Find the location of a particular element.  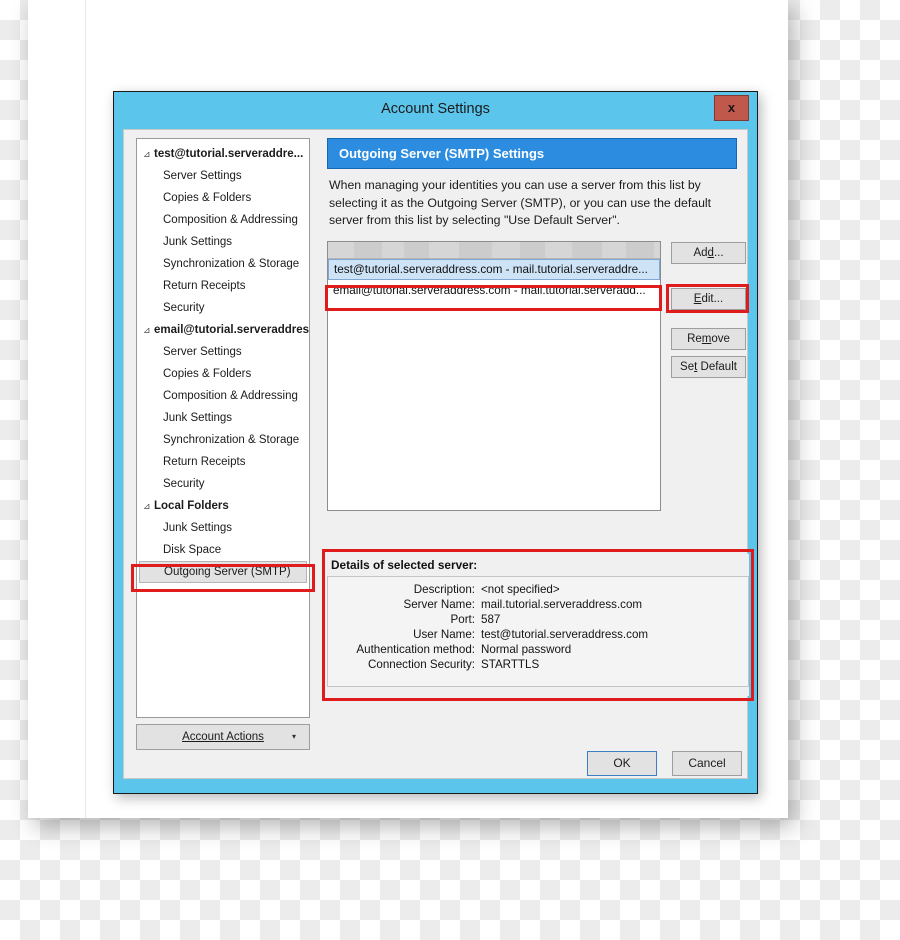

remove-label: Remove is located at coordinates (708, 339).